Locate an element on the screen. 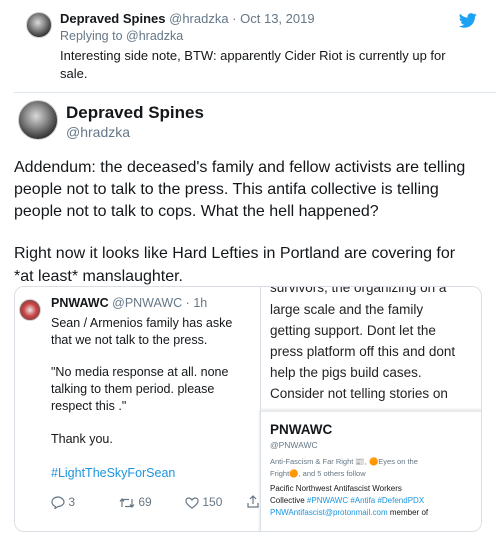  reply-tweet-replying-to: Replying to @hradzka is located at coordinates (121, 36).